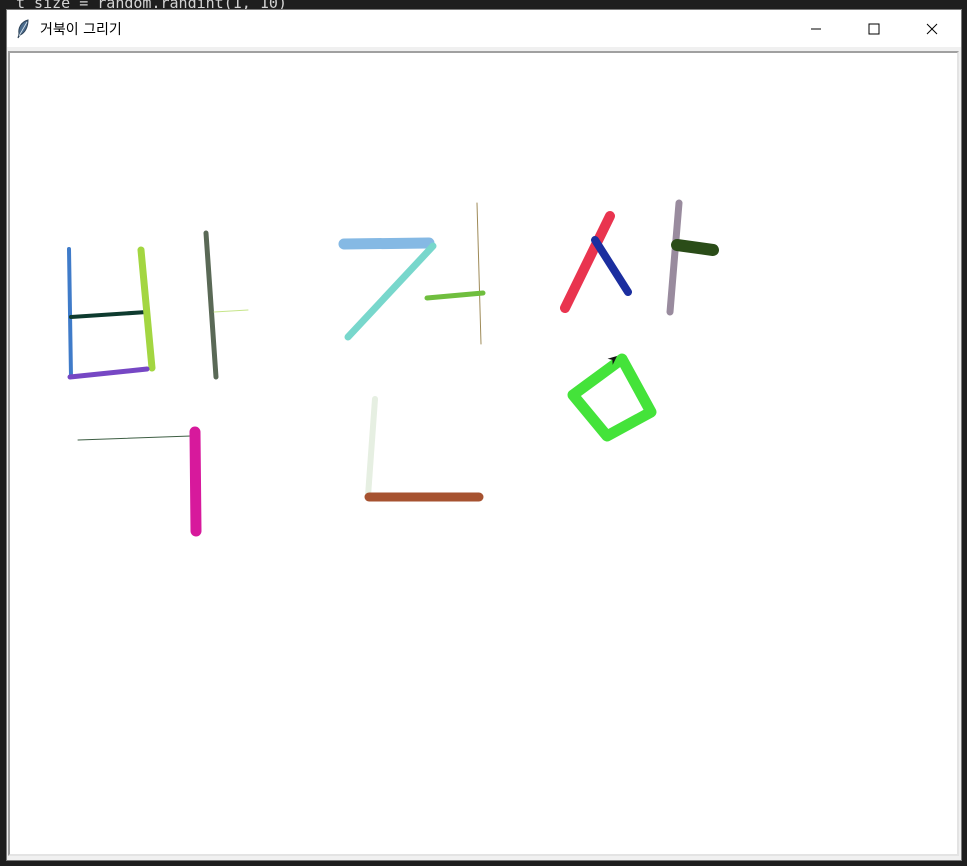 The height and width of the screenshot is (866, 967). I want to click on minimize-button, so click(816, 28).